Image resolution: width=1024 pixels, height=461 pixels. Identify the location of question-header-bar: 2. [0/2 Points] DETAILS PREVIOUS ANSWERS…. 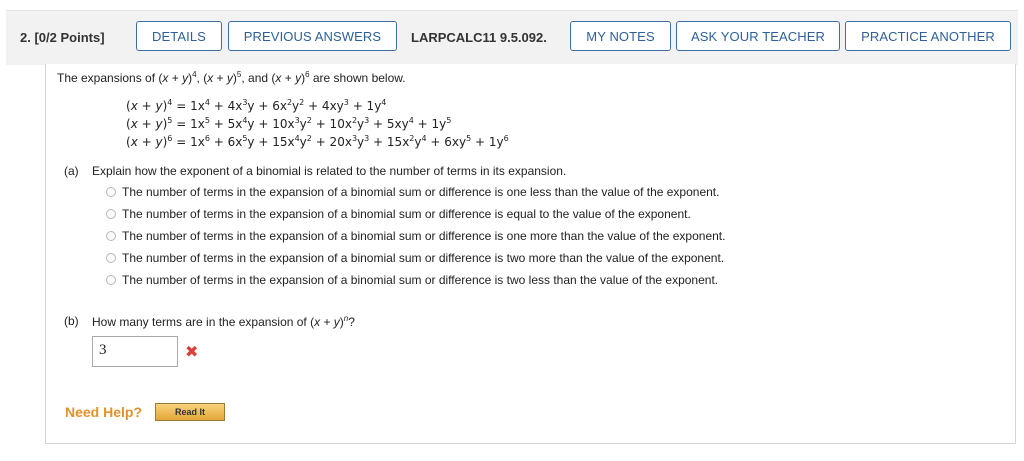
(512, 37).